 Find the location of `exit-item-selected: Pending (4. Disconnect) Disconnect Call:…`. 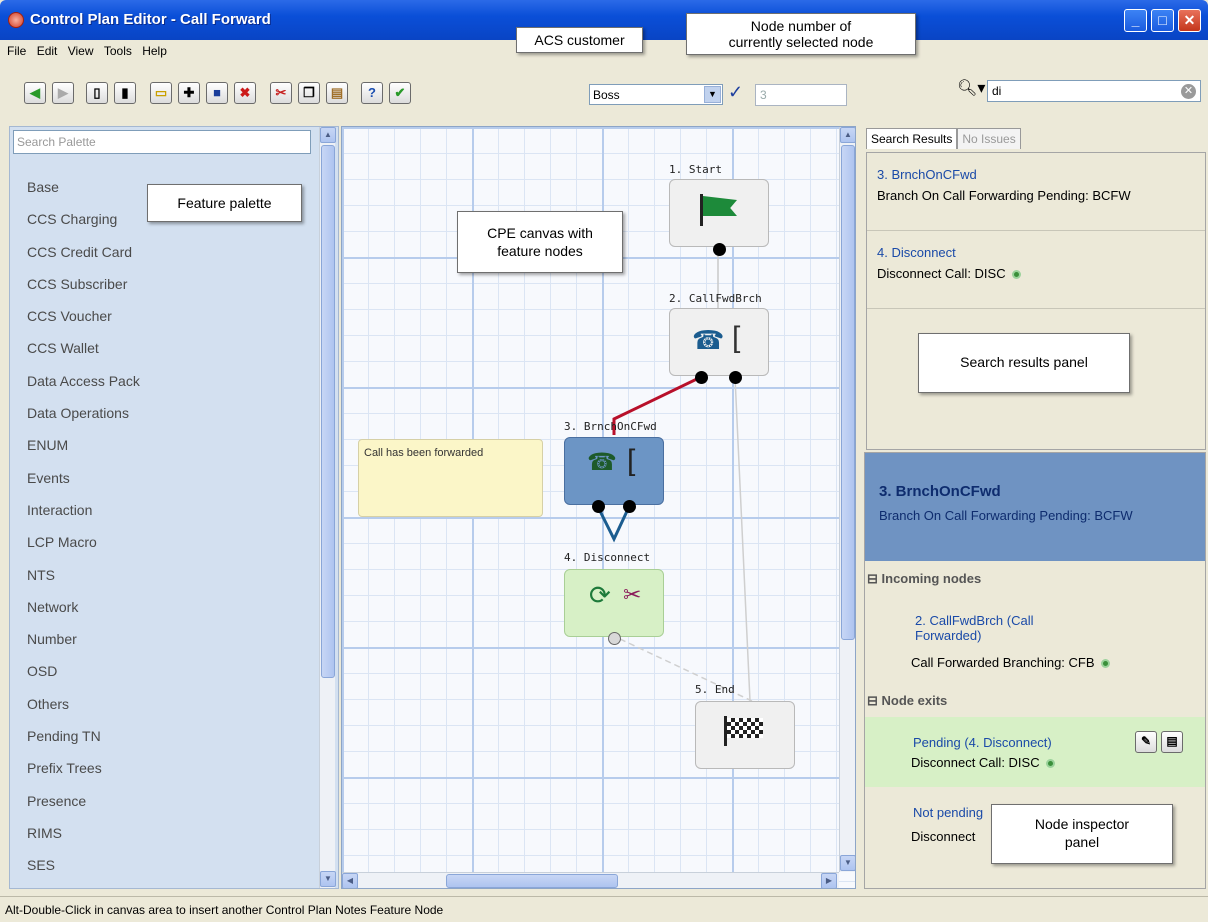

exit-item-selected: Pending (4. Disconnect) Disconnect Call:… is located at coordinates (1035, 752).